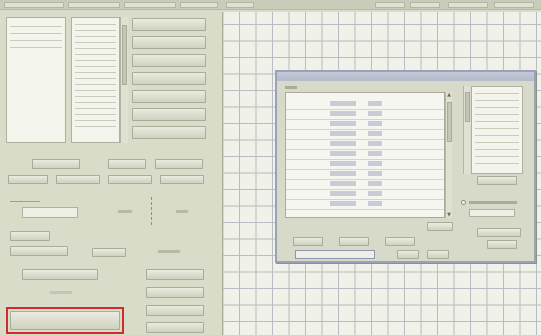  I want to click on list-clear-button, so click(179, 164).